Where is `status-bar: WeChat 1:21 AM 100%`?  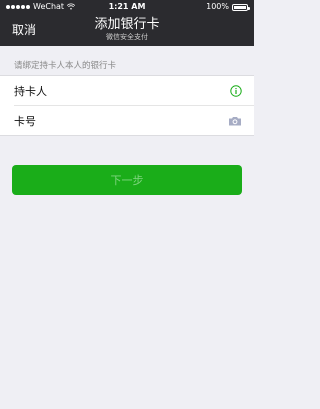 status-bar: WeChat 1:21 AM 100% is located at coordinates (127, 7).